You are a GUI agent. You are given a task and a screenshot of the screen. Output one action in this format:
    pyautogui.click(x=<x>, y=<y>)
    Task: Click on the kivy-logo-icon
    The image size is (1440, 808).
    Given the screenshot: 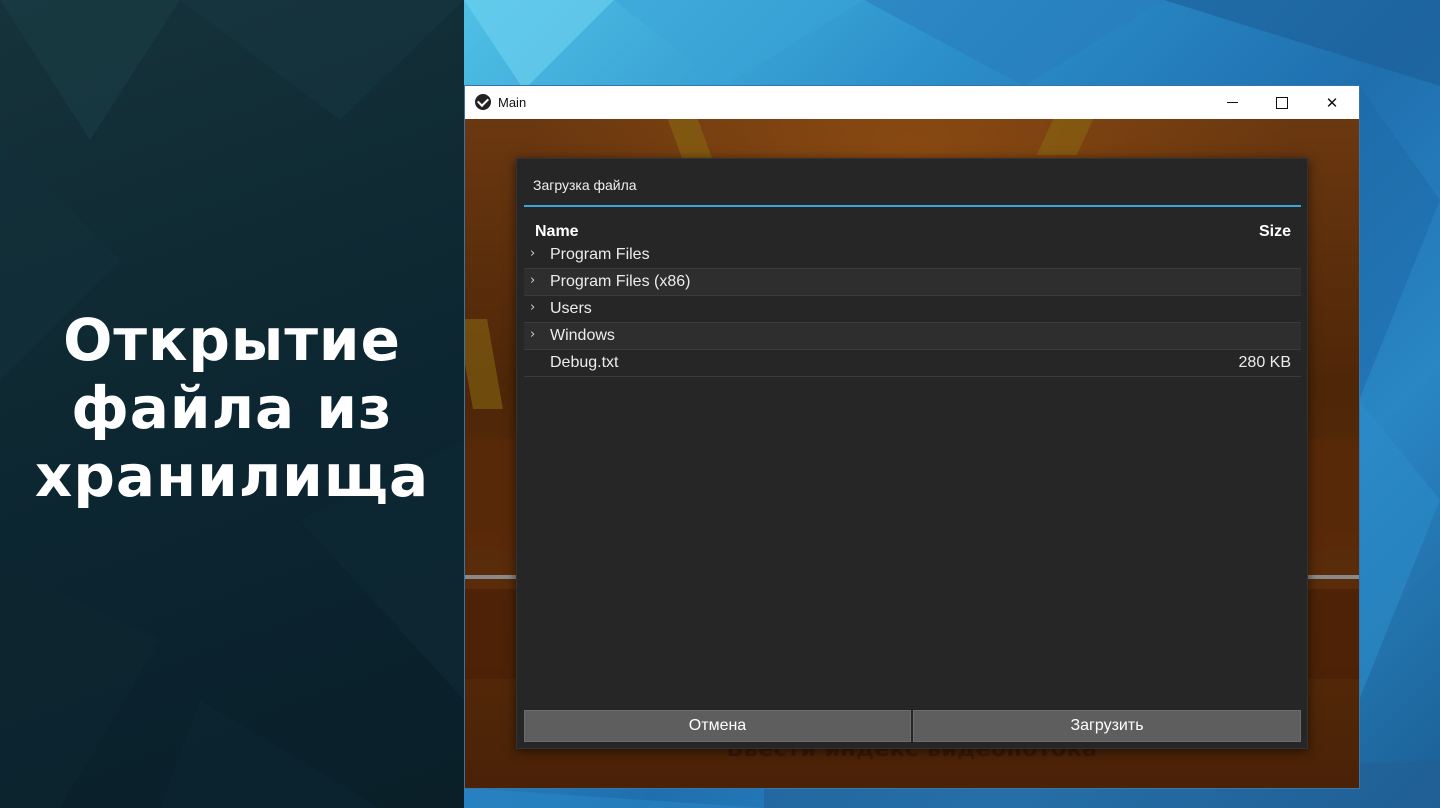 What is the action you would take?
    pyautogui.click(x=483, y=102)
    